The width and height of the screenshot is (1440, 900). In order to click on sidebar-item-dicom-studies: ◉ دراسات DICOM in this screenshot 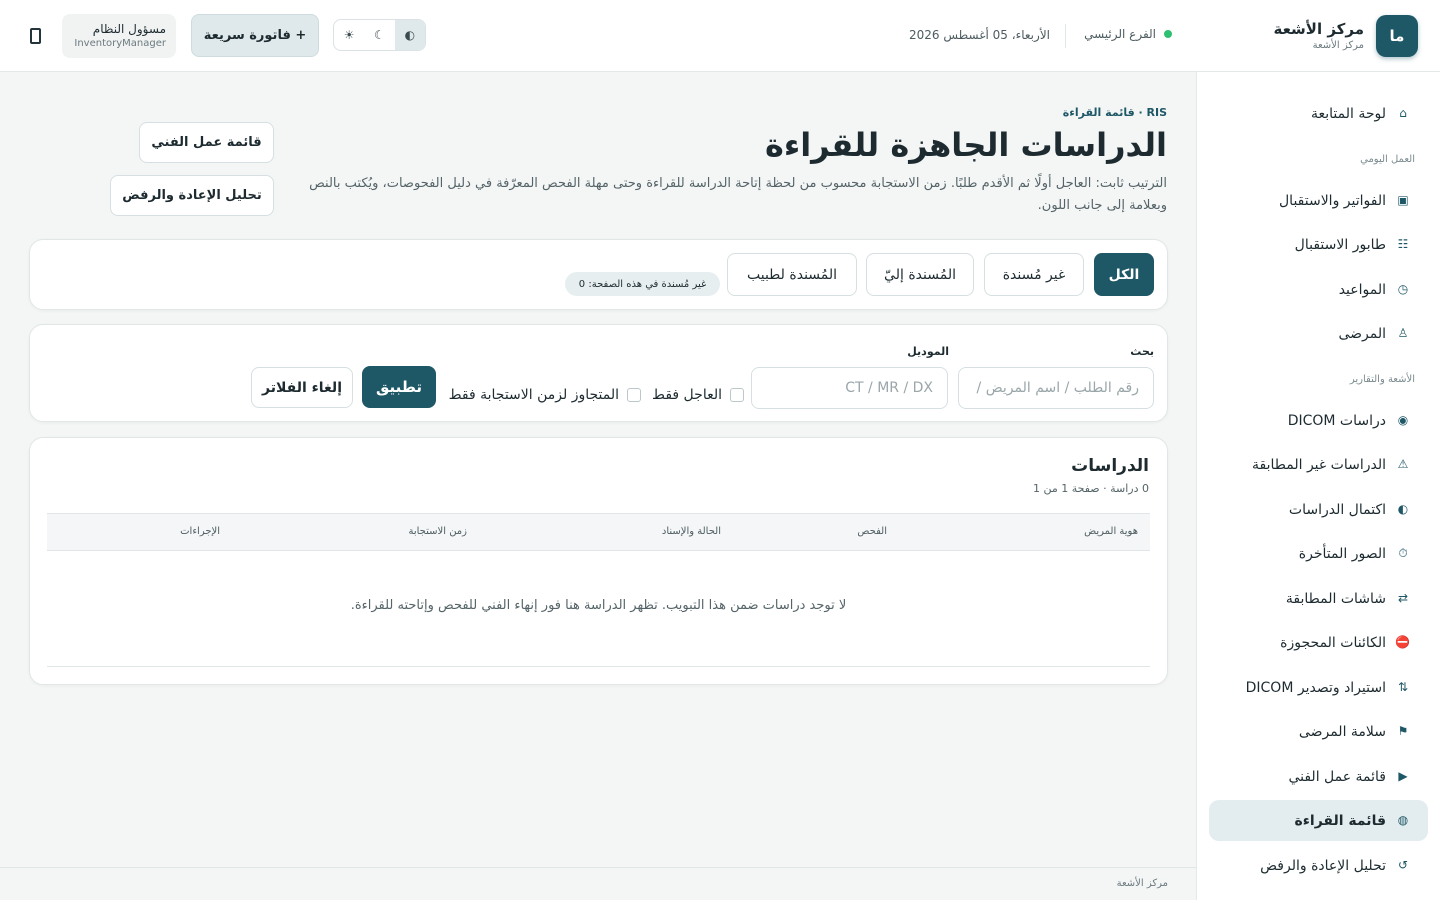, I will do `click(1318, 420)`.